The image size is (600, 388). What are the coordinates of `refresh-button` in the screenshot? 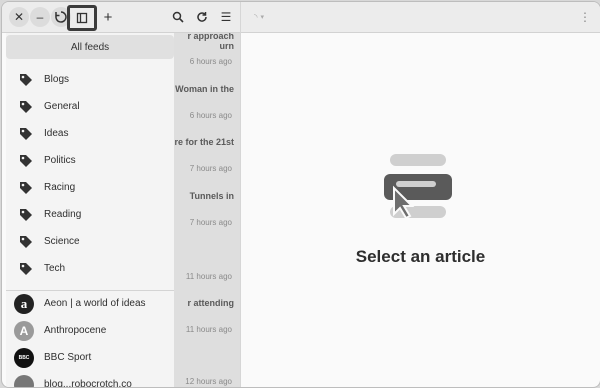 It's located at (202, 17).